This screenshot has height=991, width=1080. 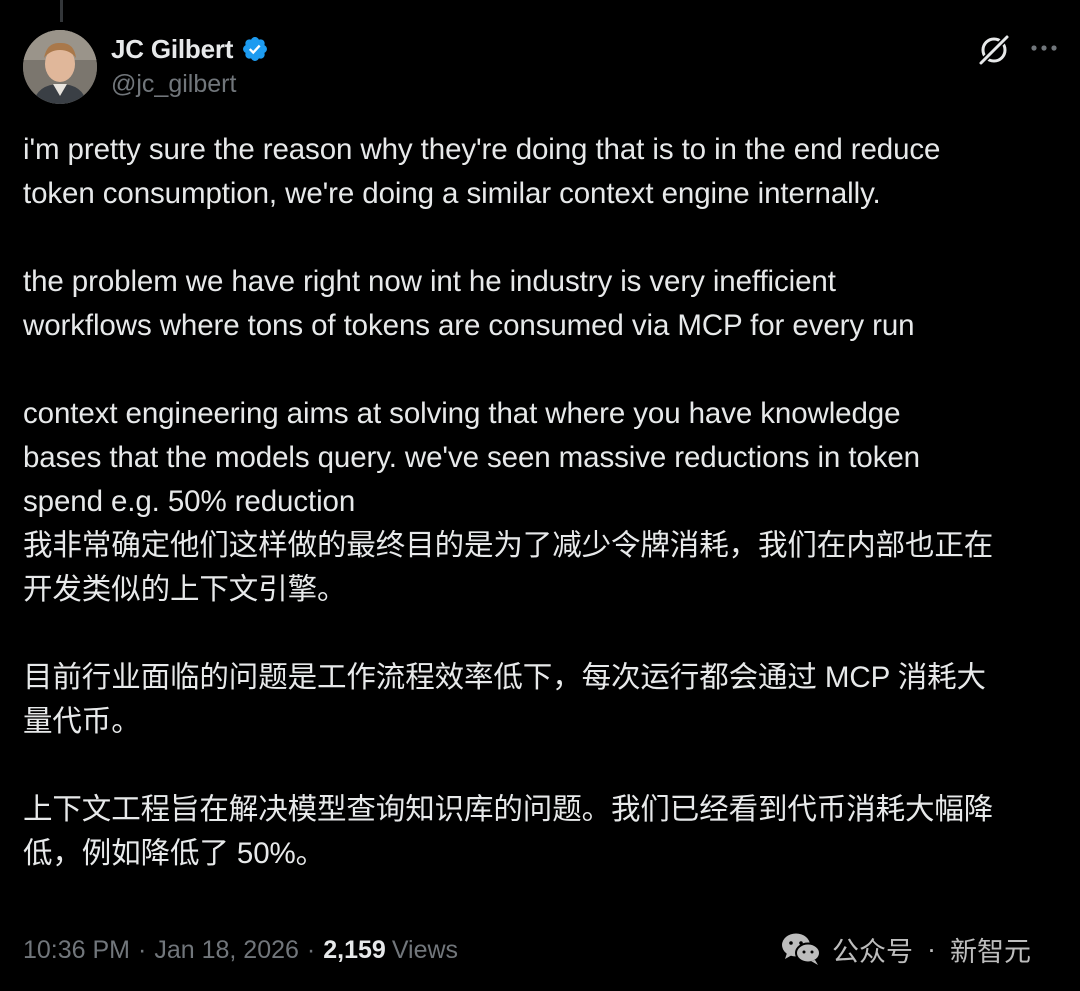 I want to click on tweet-time: 10:36 PM, so click(x=76, y=950).